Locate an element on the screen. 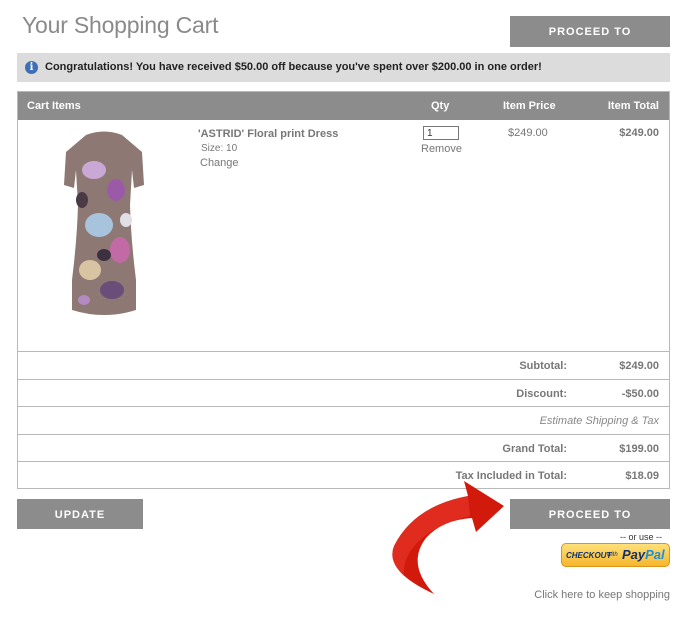 Image resolution: width=680 pixels, height=620 pixels. subtotal-row: Subtotal: $249.00 is located at coordinates (343, 365).